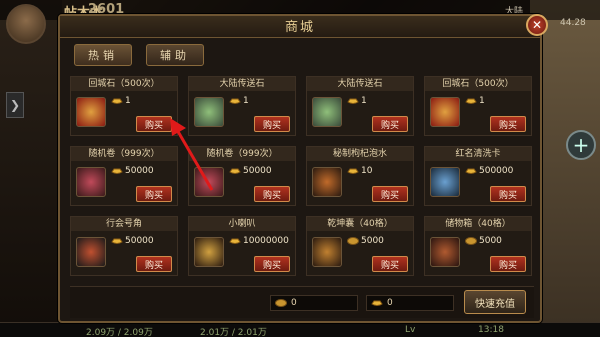  I want to click on bottom-status-bar: 2.09万 / 2.09万 2.01万 / 2.01万 Lv 13:18, so click(300, 329).